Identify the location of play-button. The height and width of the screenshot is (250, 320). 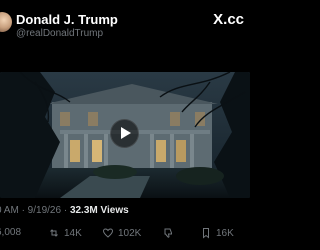
(124, 133).